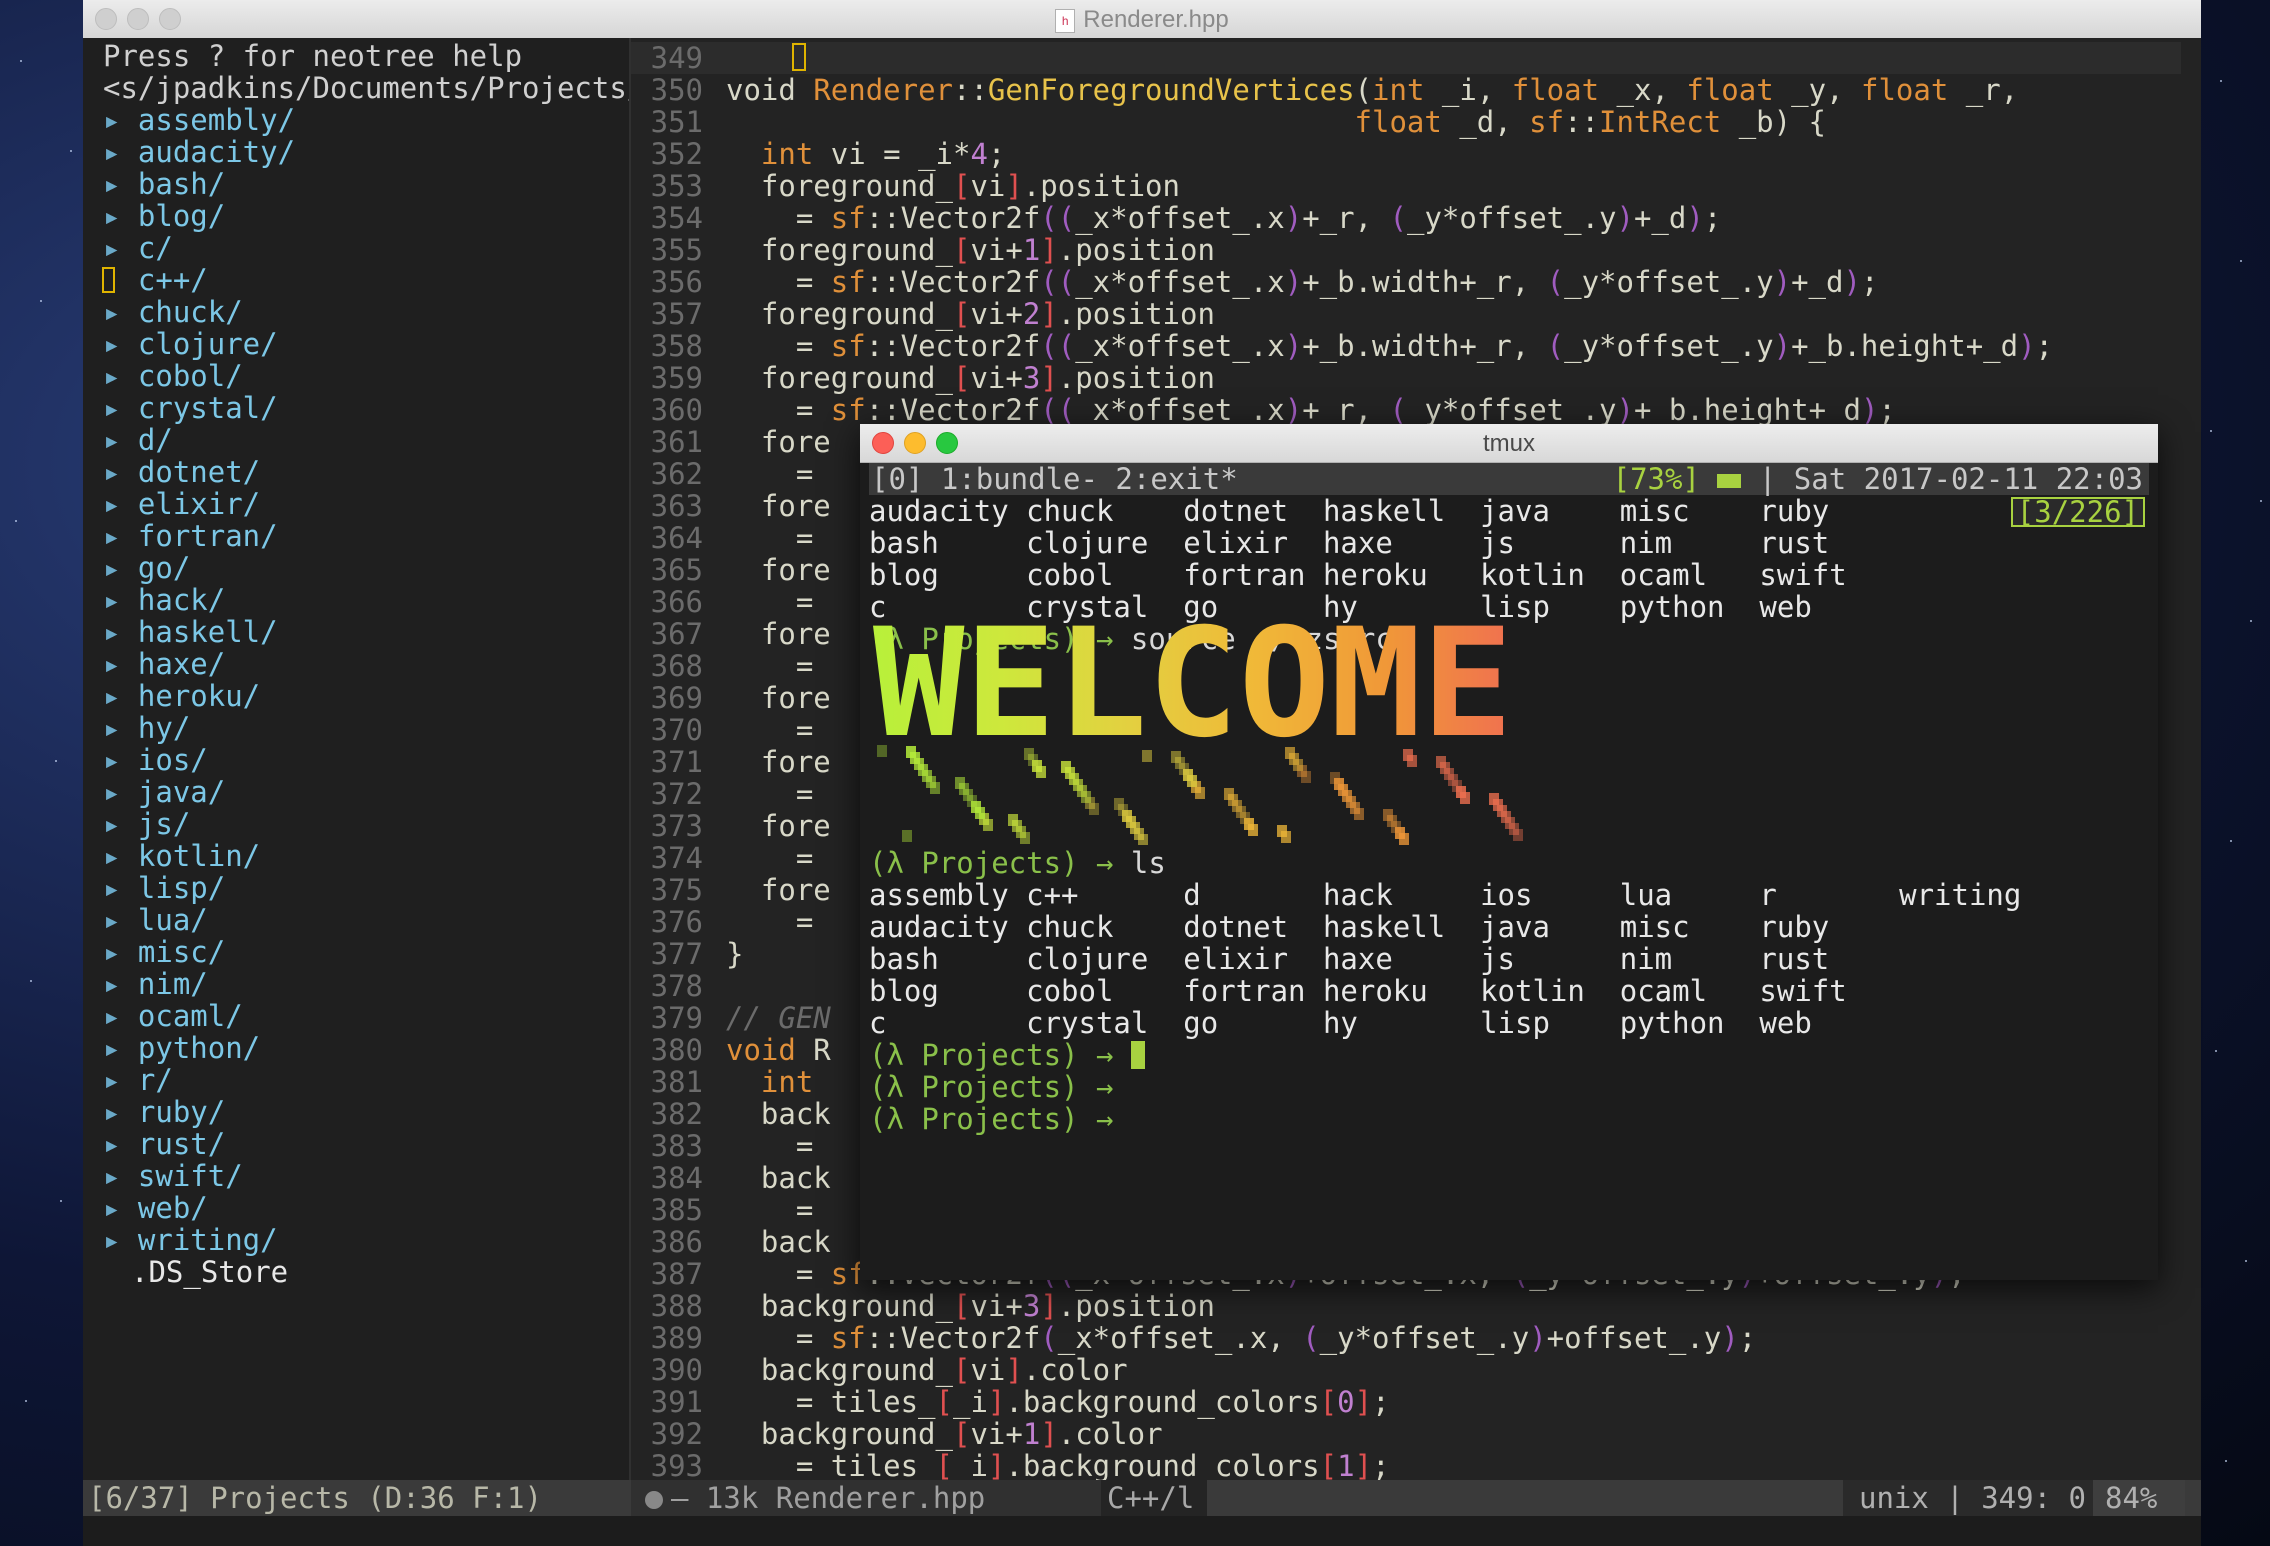 The height and width of the screenshot is (1546, 2270). I want to click on tree-item-label: fortran/, so click(199, 536).